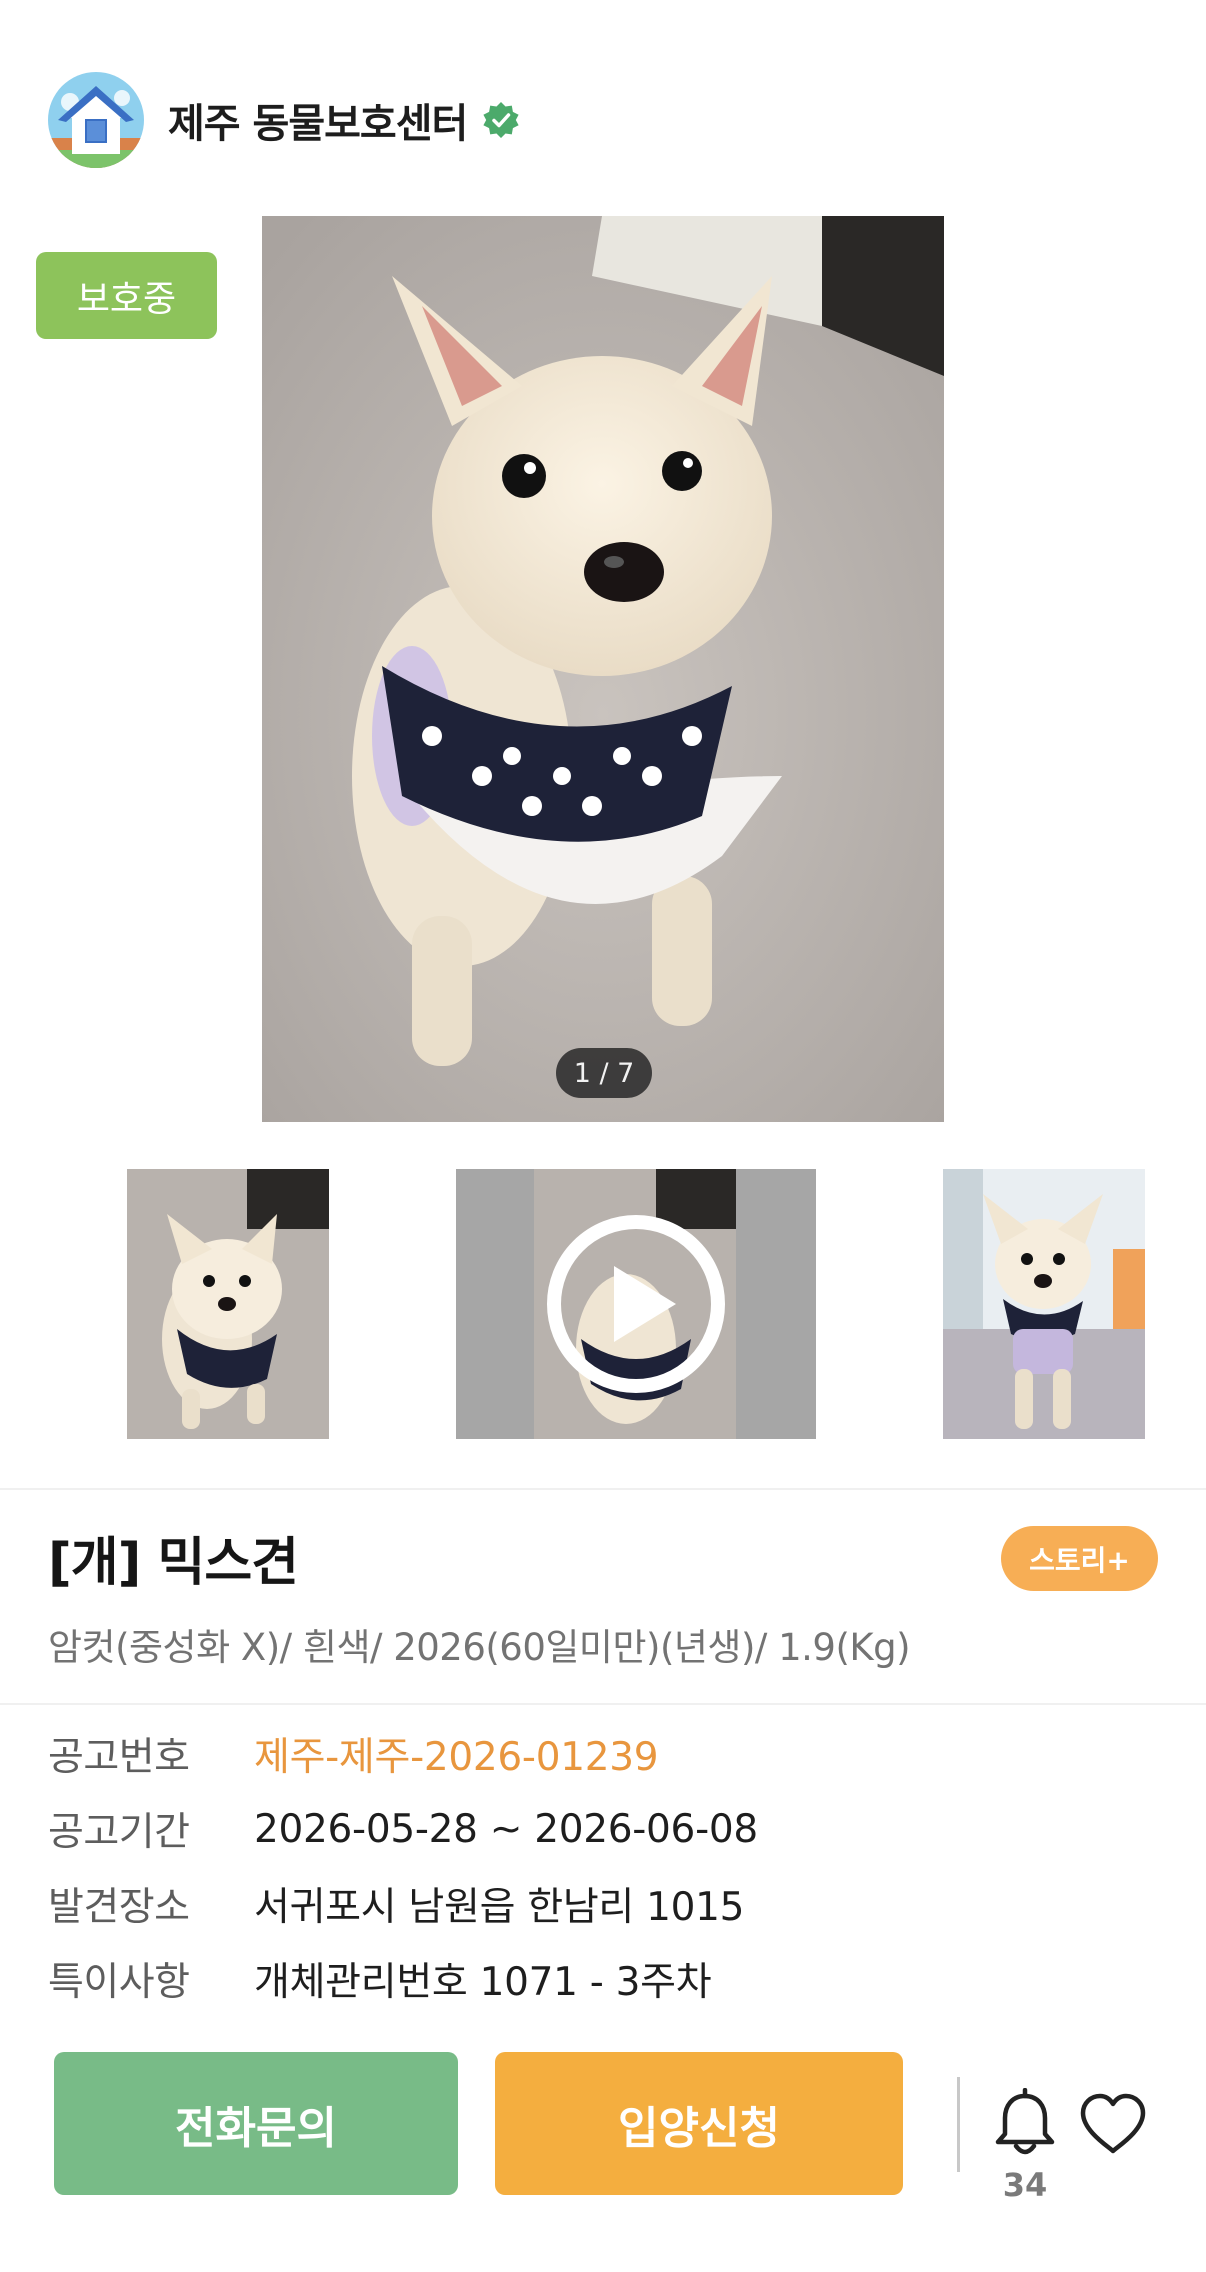  Describe the element at coordinates (501, 120) in the screenshot. I see `verified-badge-icon` at that location.